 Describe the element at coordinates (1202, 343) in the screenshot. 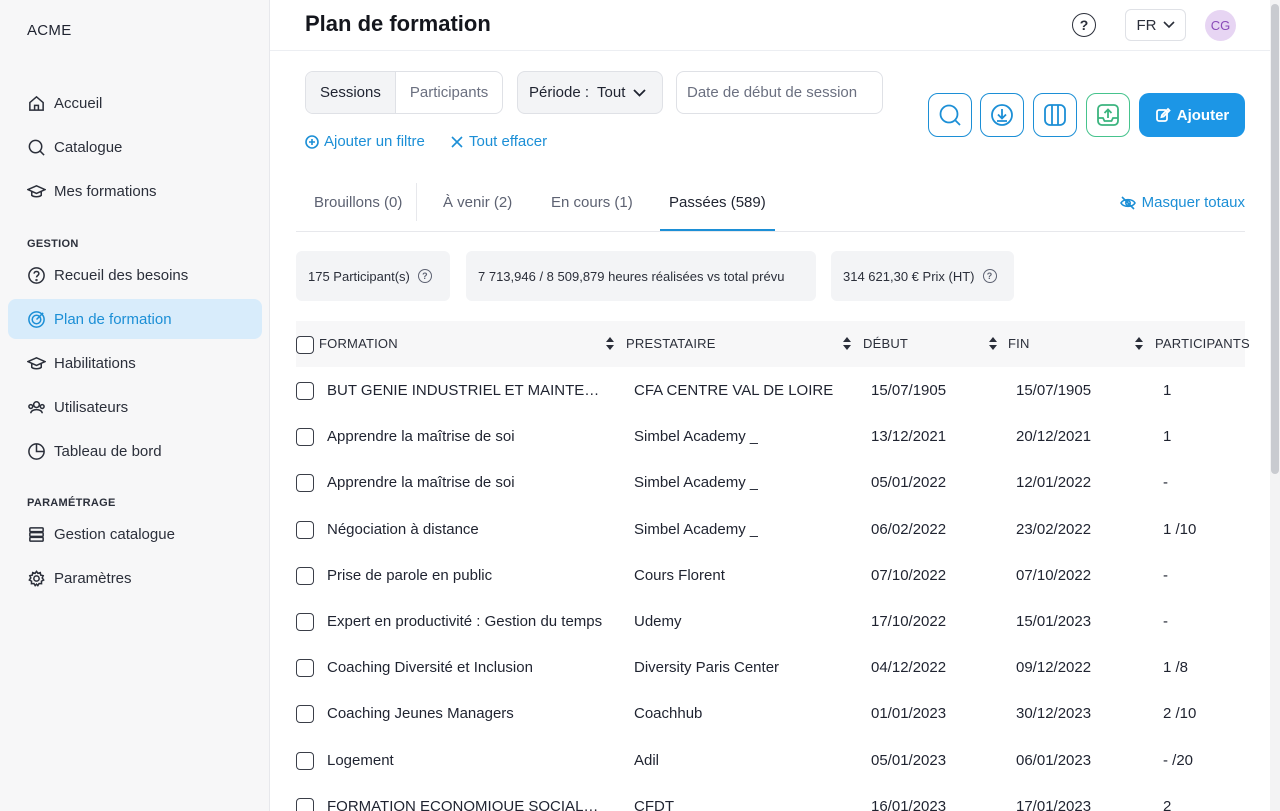

I see `column-header-participants: PARTICIPANTS` at that location.